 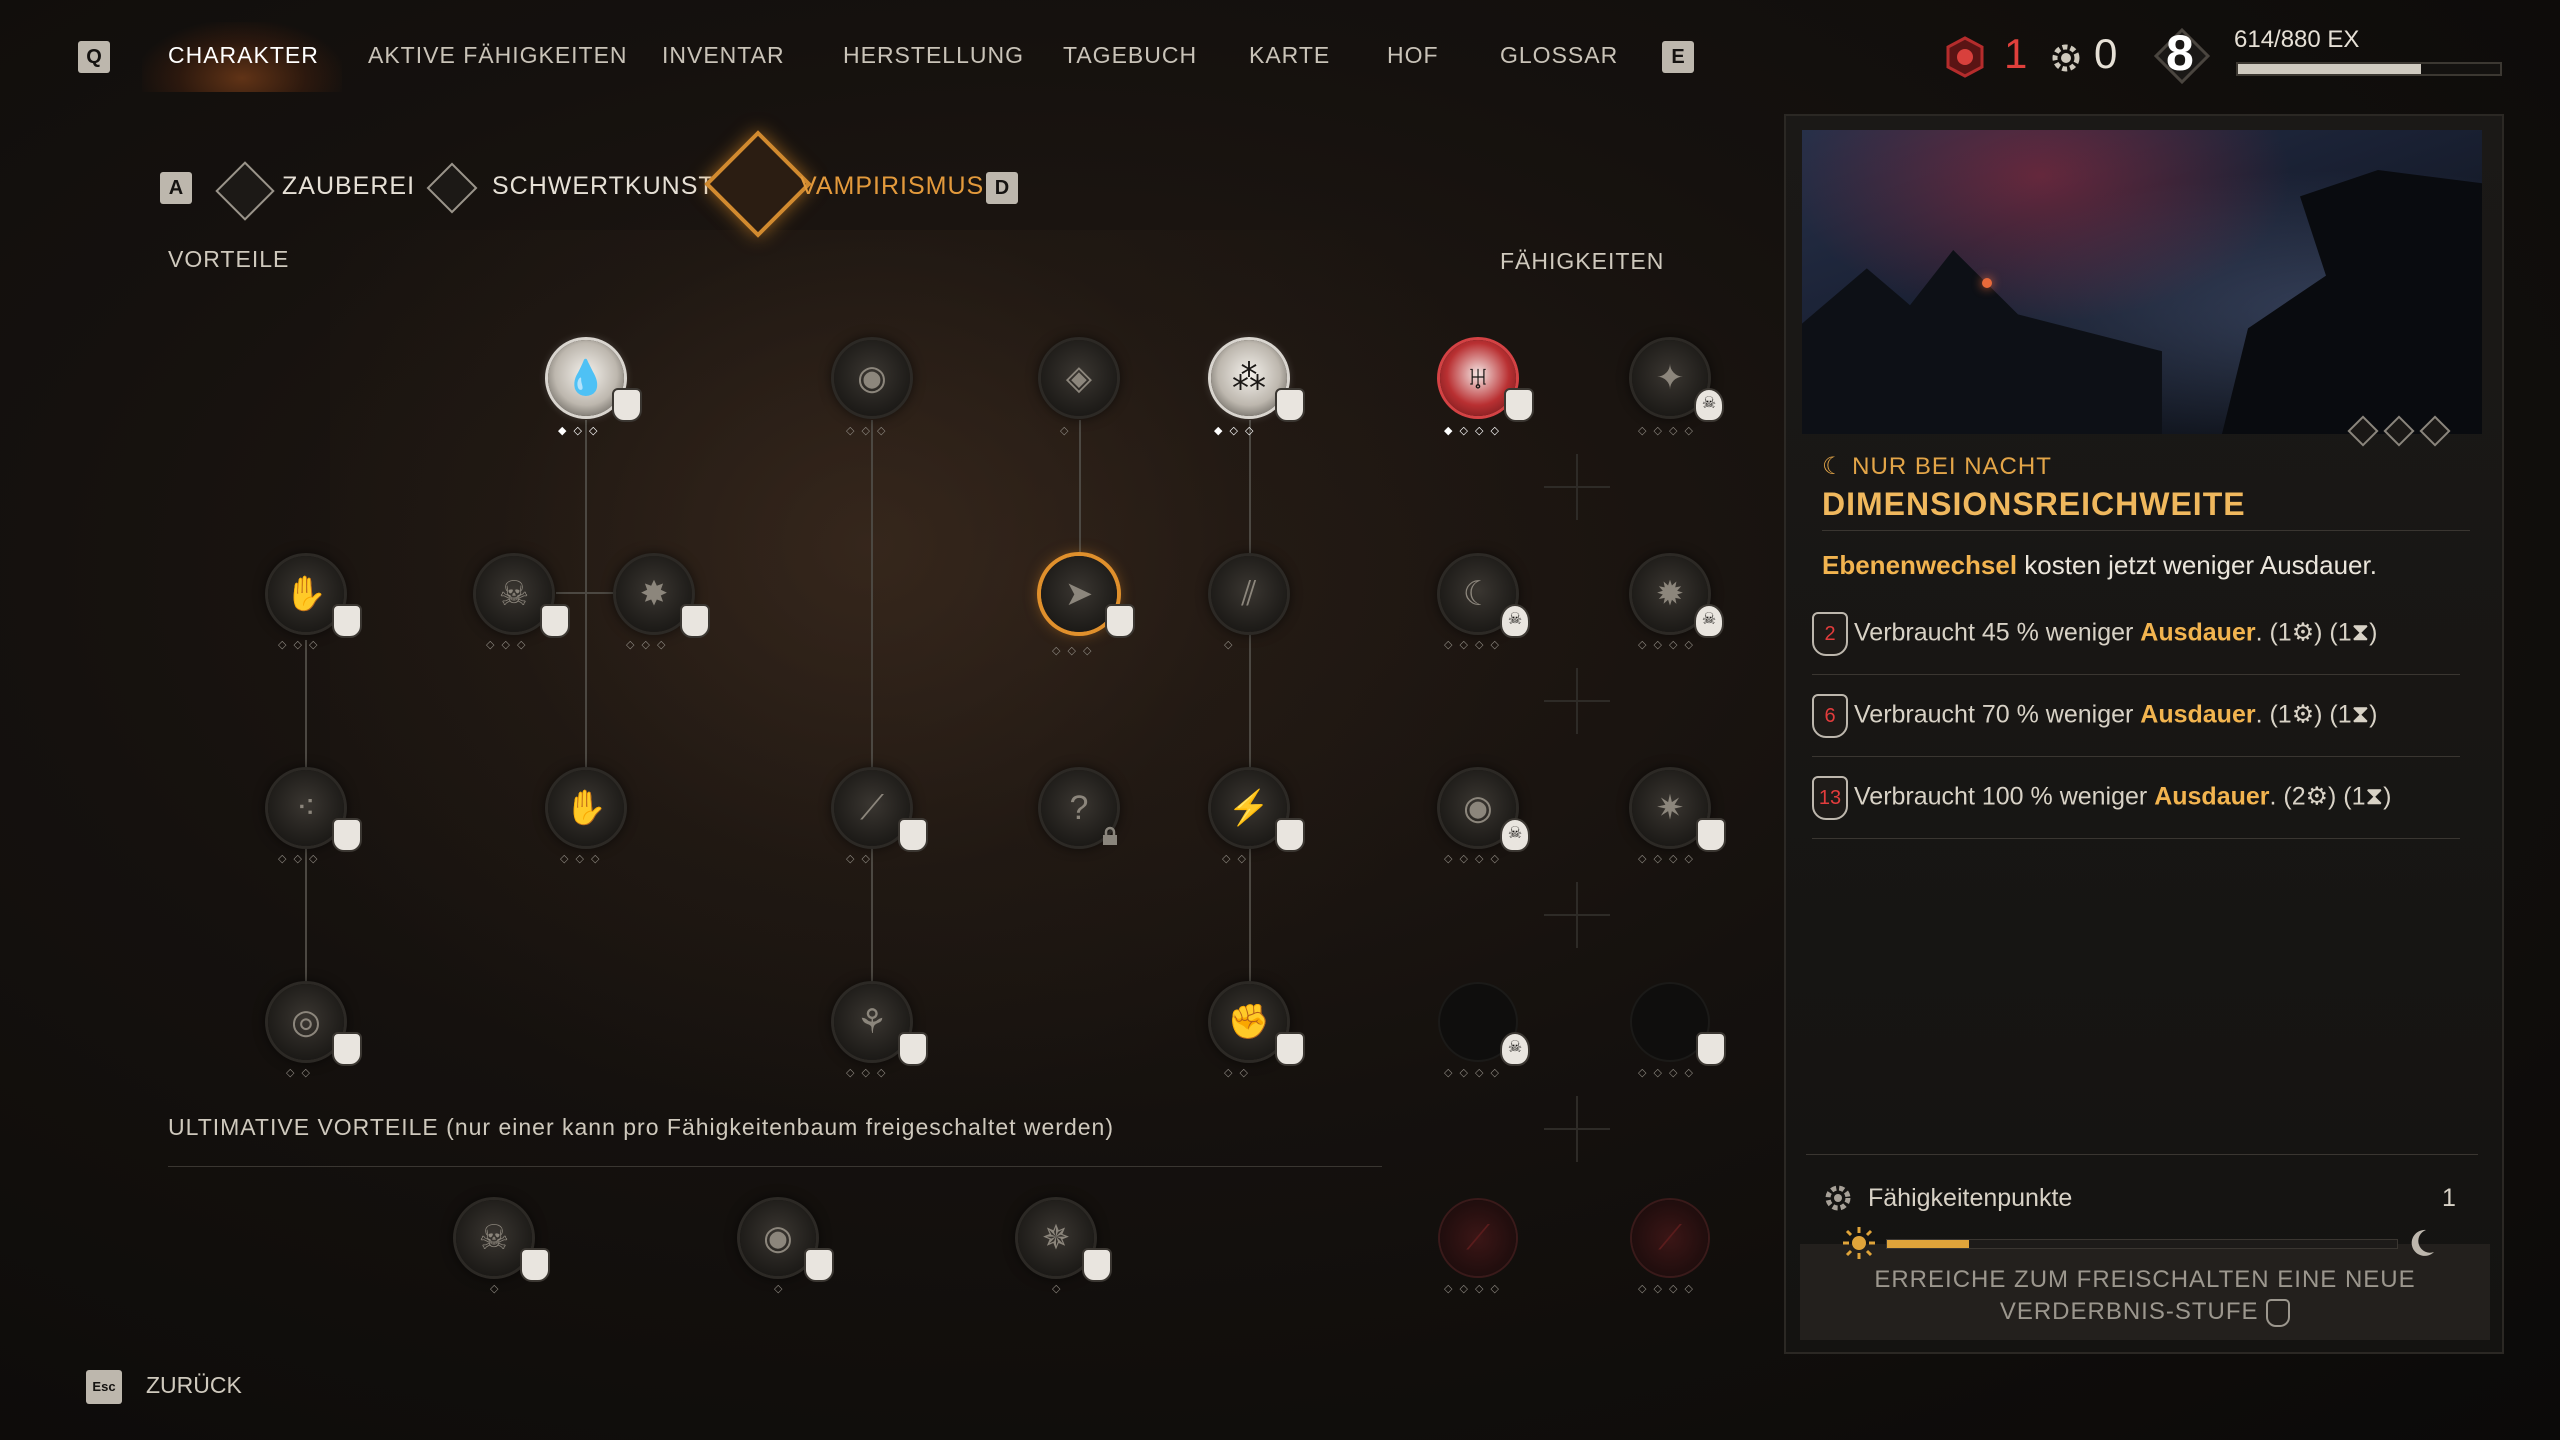 I want to click on perks-heading: VORTEILE, so click(x=229, y=259).